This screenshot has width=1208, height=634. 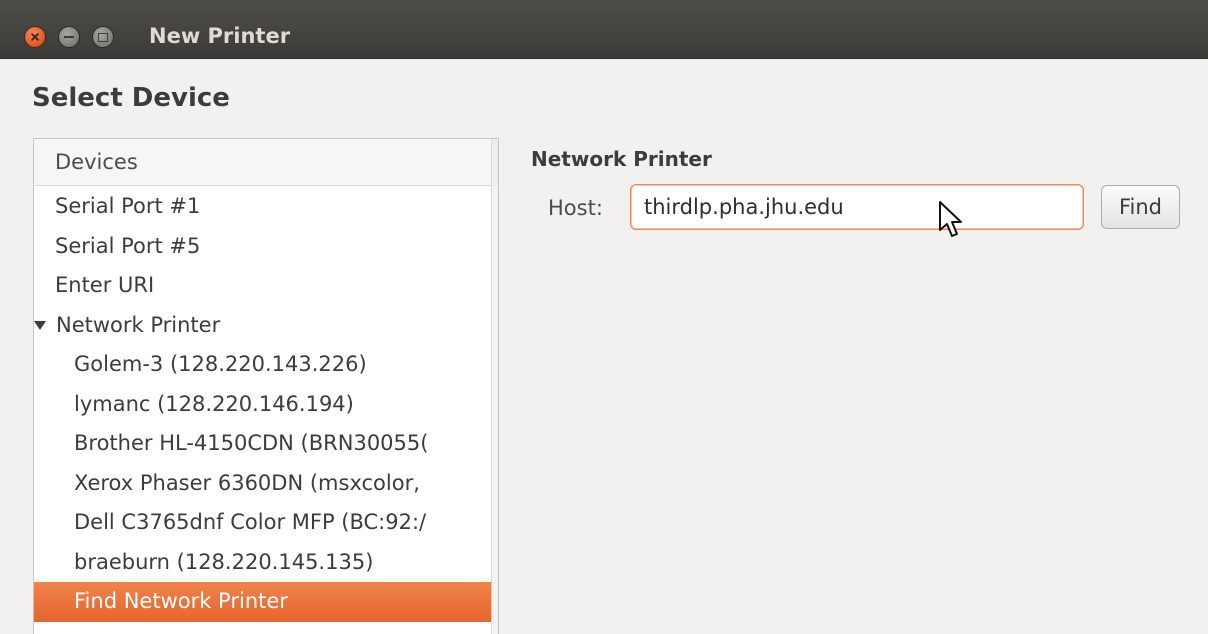 I want to click on expander-triangle-down-icon, so click(x=40, y=325).